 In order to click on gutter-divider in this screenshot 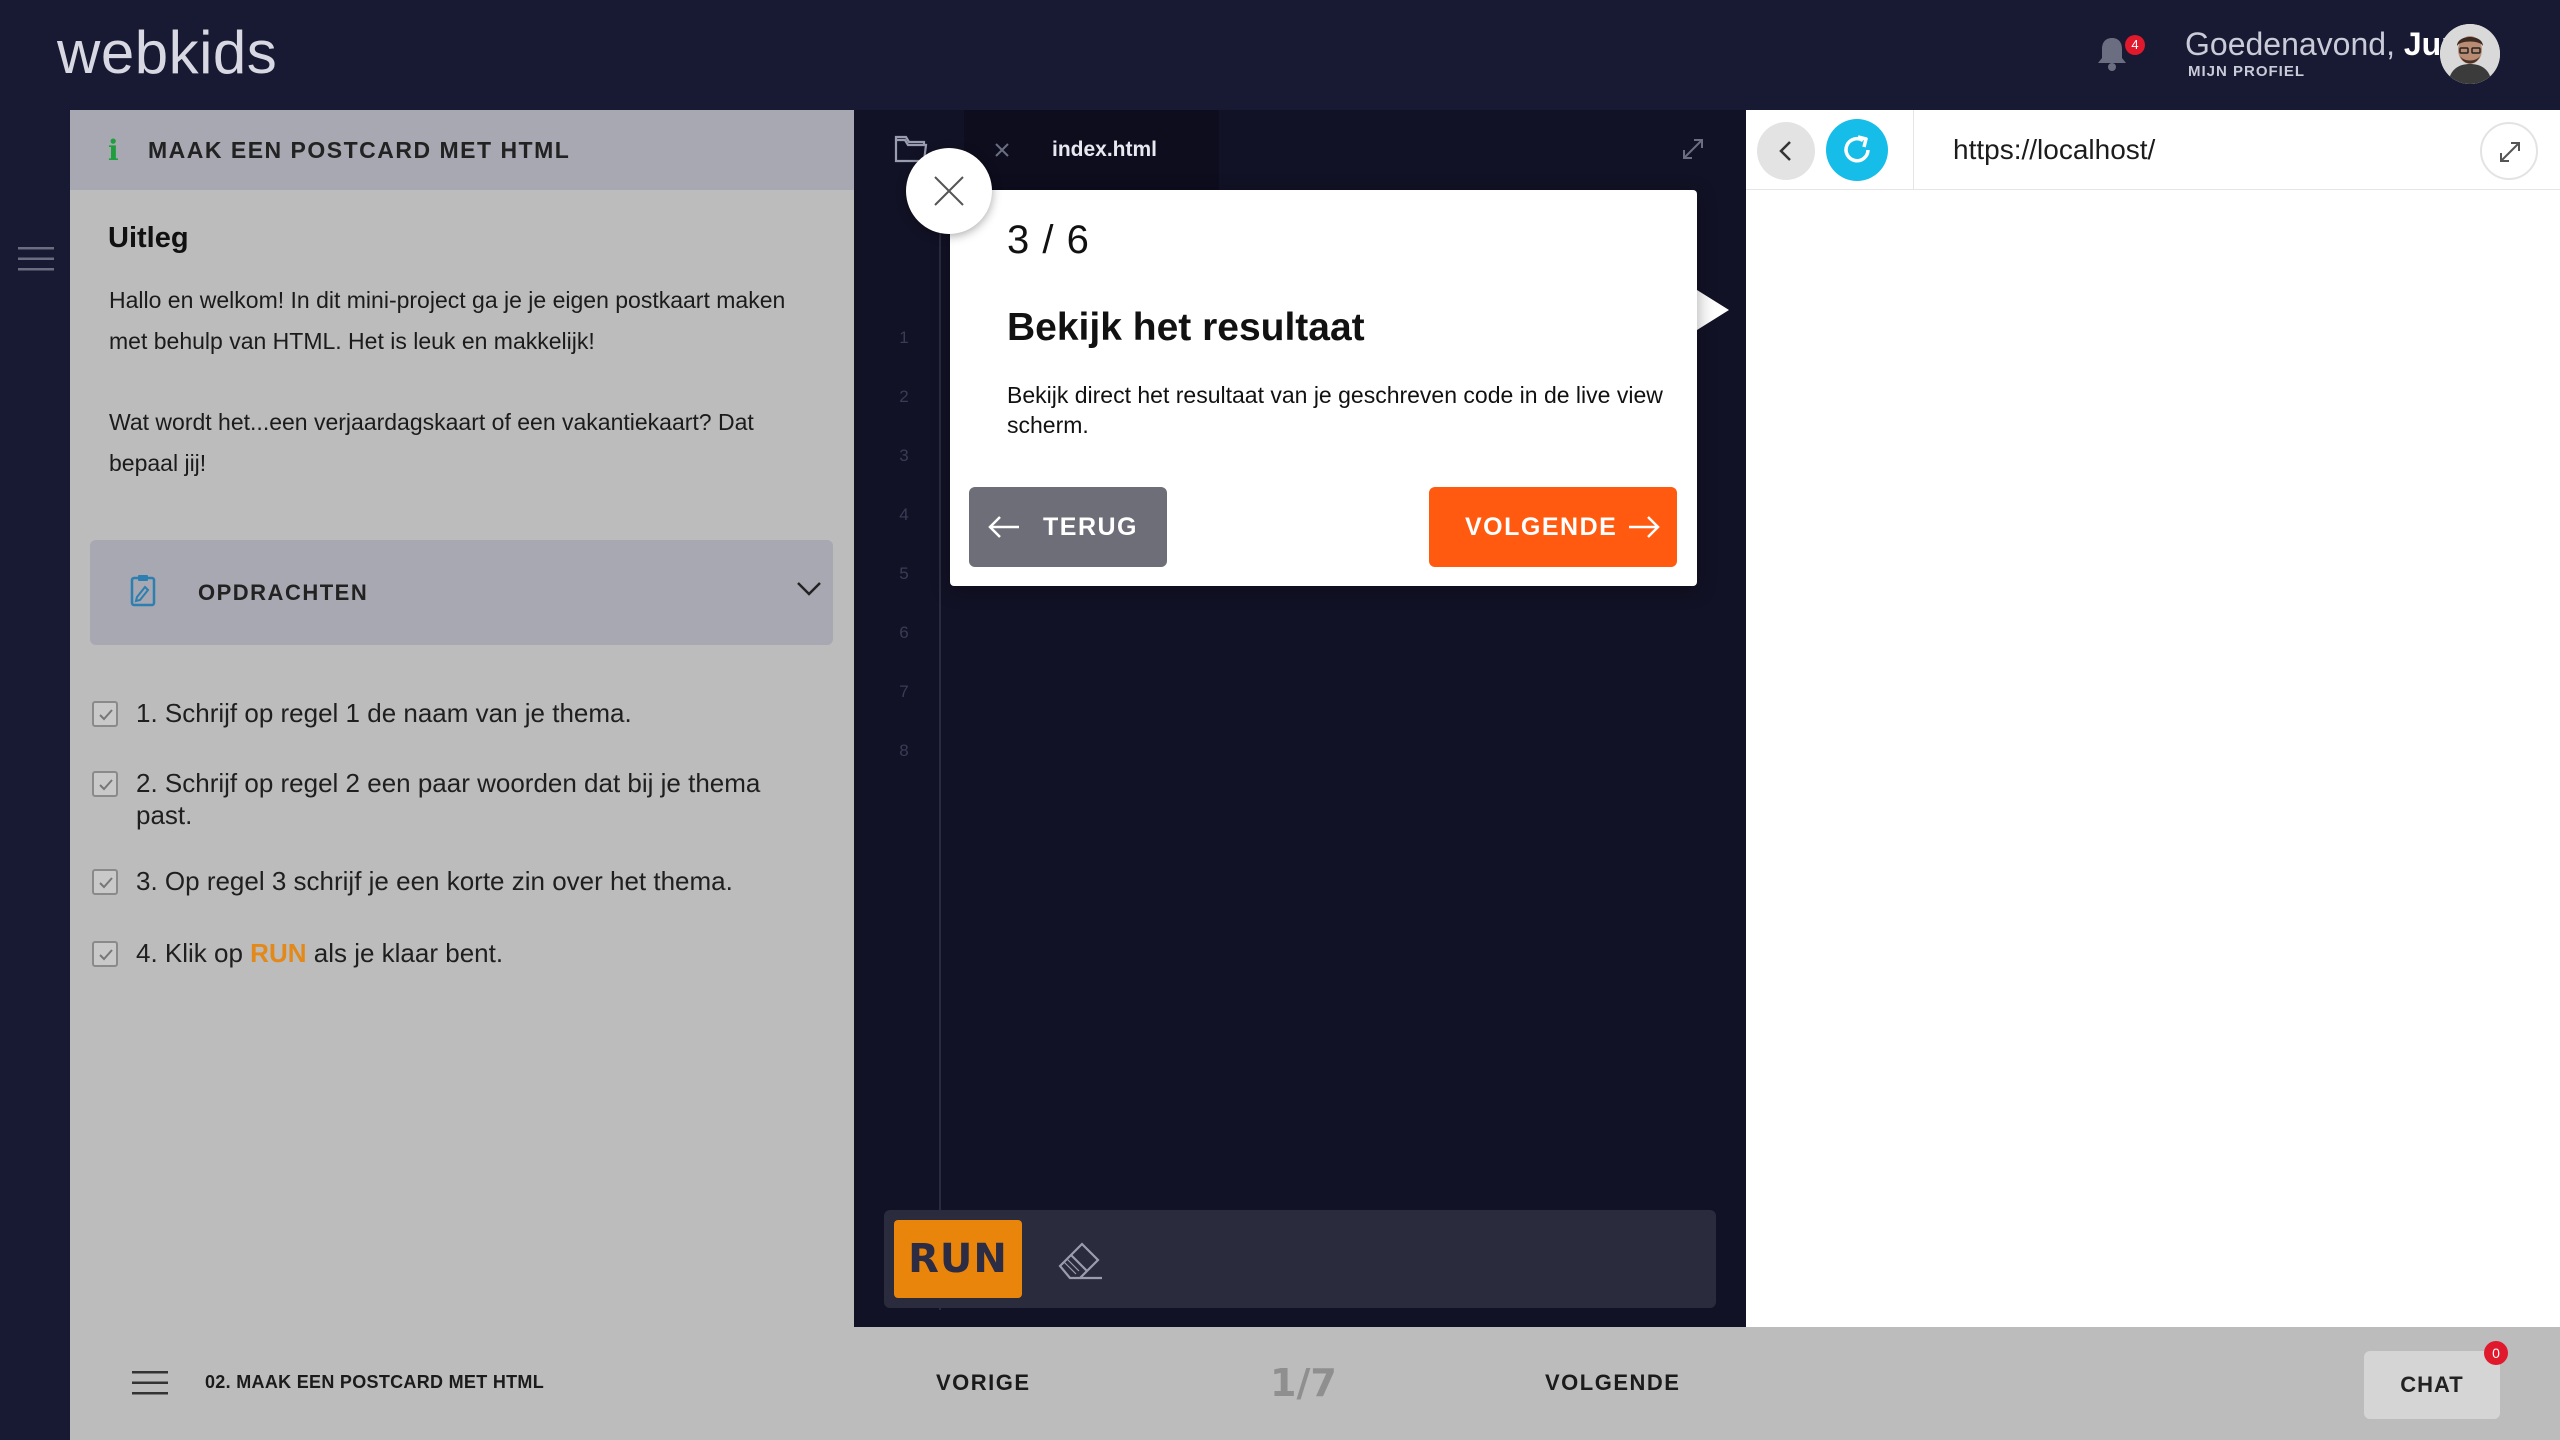, I will do `click(940, 750)`.